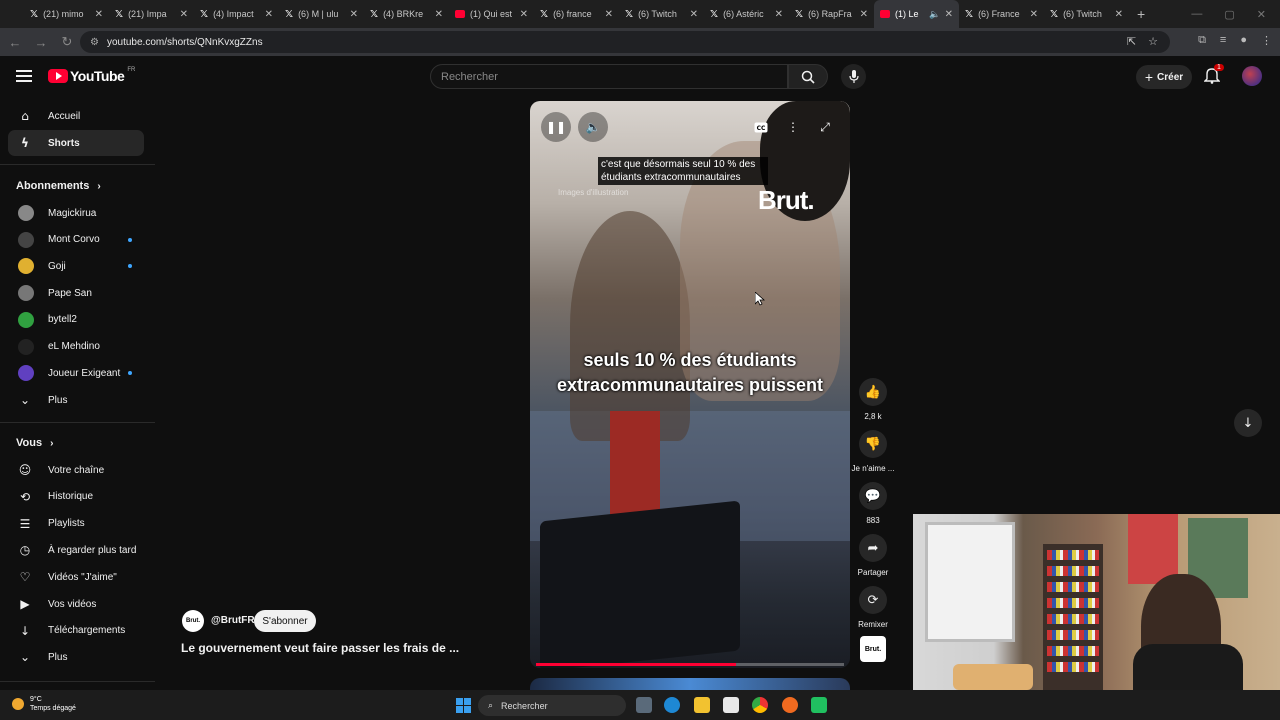 The width and height of the screenshot is (1280, 720). I want to click on sidebar-item-channel: ☺ Votre chaîne, so click(76, 470).